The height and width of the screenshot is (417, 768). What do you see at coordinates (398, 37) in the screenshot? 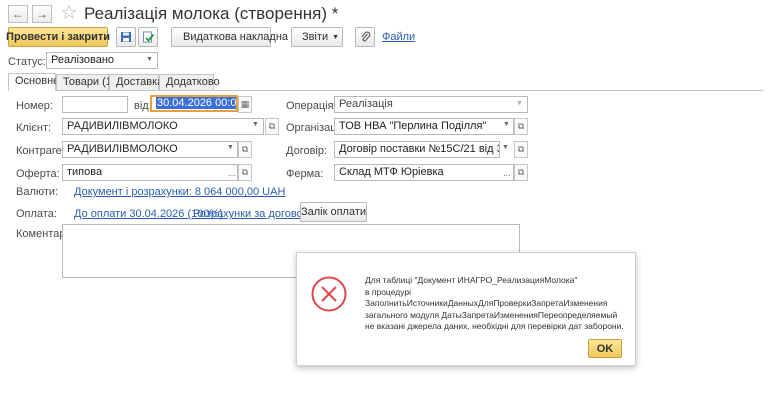
I see `files-link: Файли` at bounding box center [398, 37].